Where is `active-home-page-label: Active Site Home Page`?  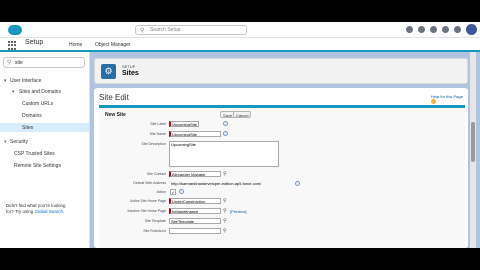 active-home-page-label: Active Site Home Page is located at coordinates (148, 201).